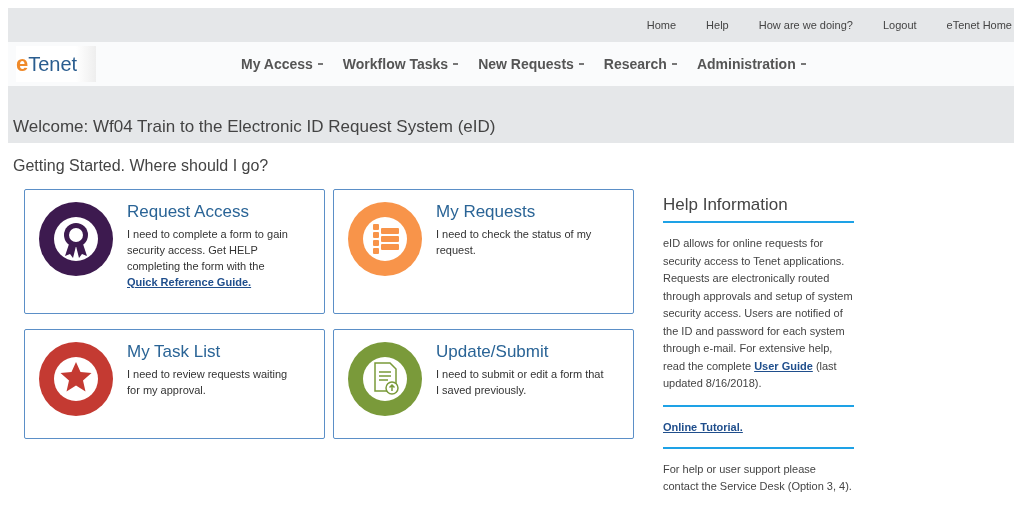 The width and height of the screenshot is (1014, 527). Describe the element at coordinates (783, 365) in the screenshot. I see `user-guide-link: User Guide` at that location.